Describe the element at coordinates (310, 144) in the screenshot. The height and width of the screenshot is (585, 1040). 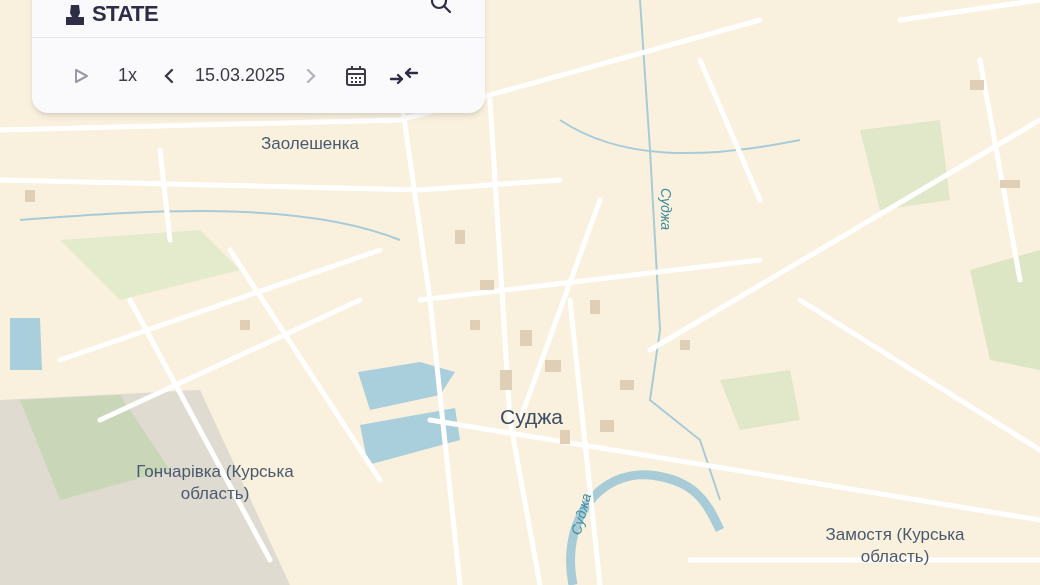
I see `place-label: Заолешенка` at that location.